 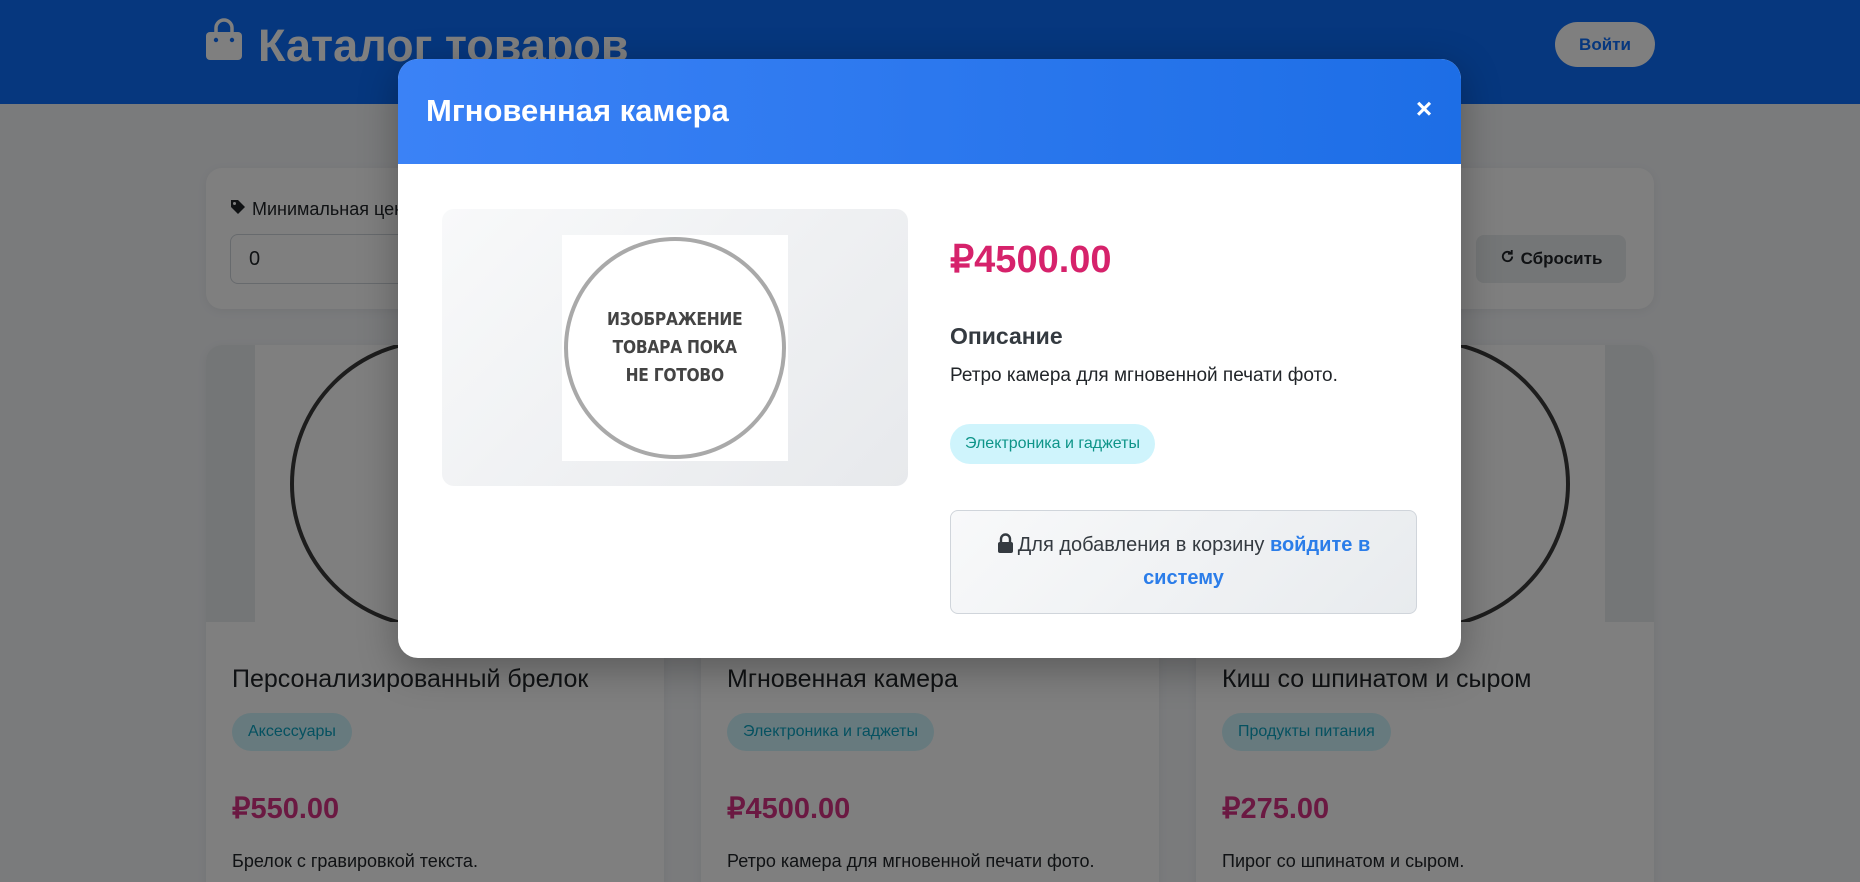 What do you see at coordinates (929, 111) in the screenshot?
I see `modal-header: Мгновенная камера ×` at bounding box center [929, 111].